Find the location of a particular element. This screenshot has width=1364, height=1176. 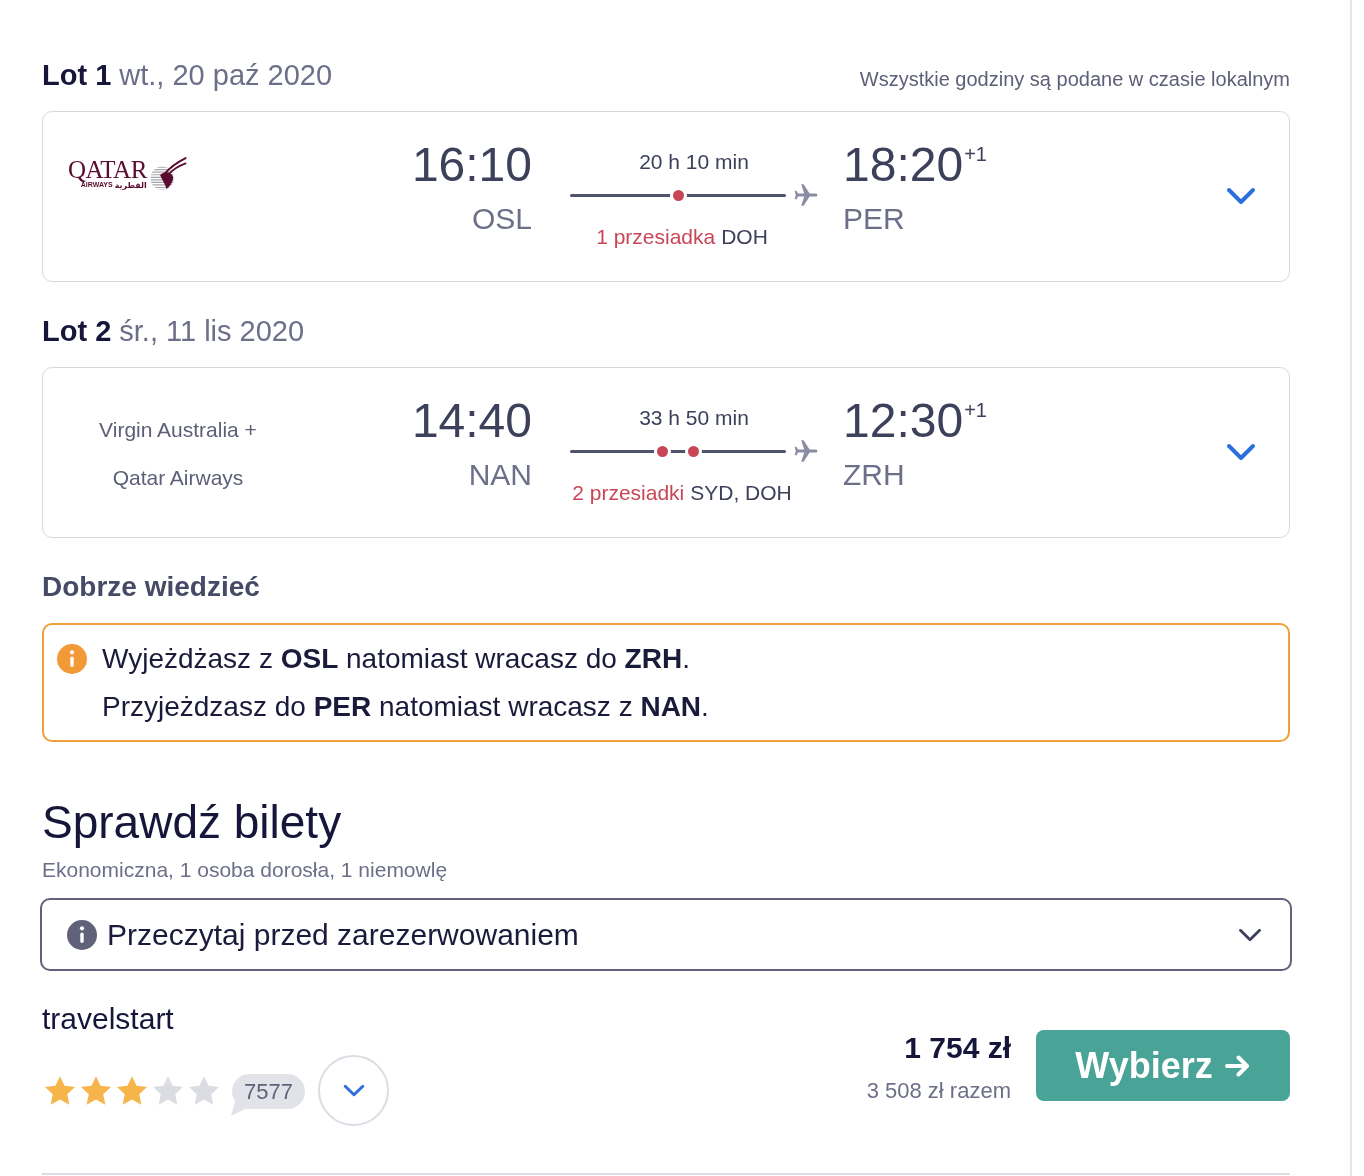

flight-date: wt., 20 paź 2020 is located at coordinates (226, 75).